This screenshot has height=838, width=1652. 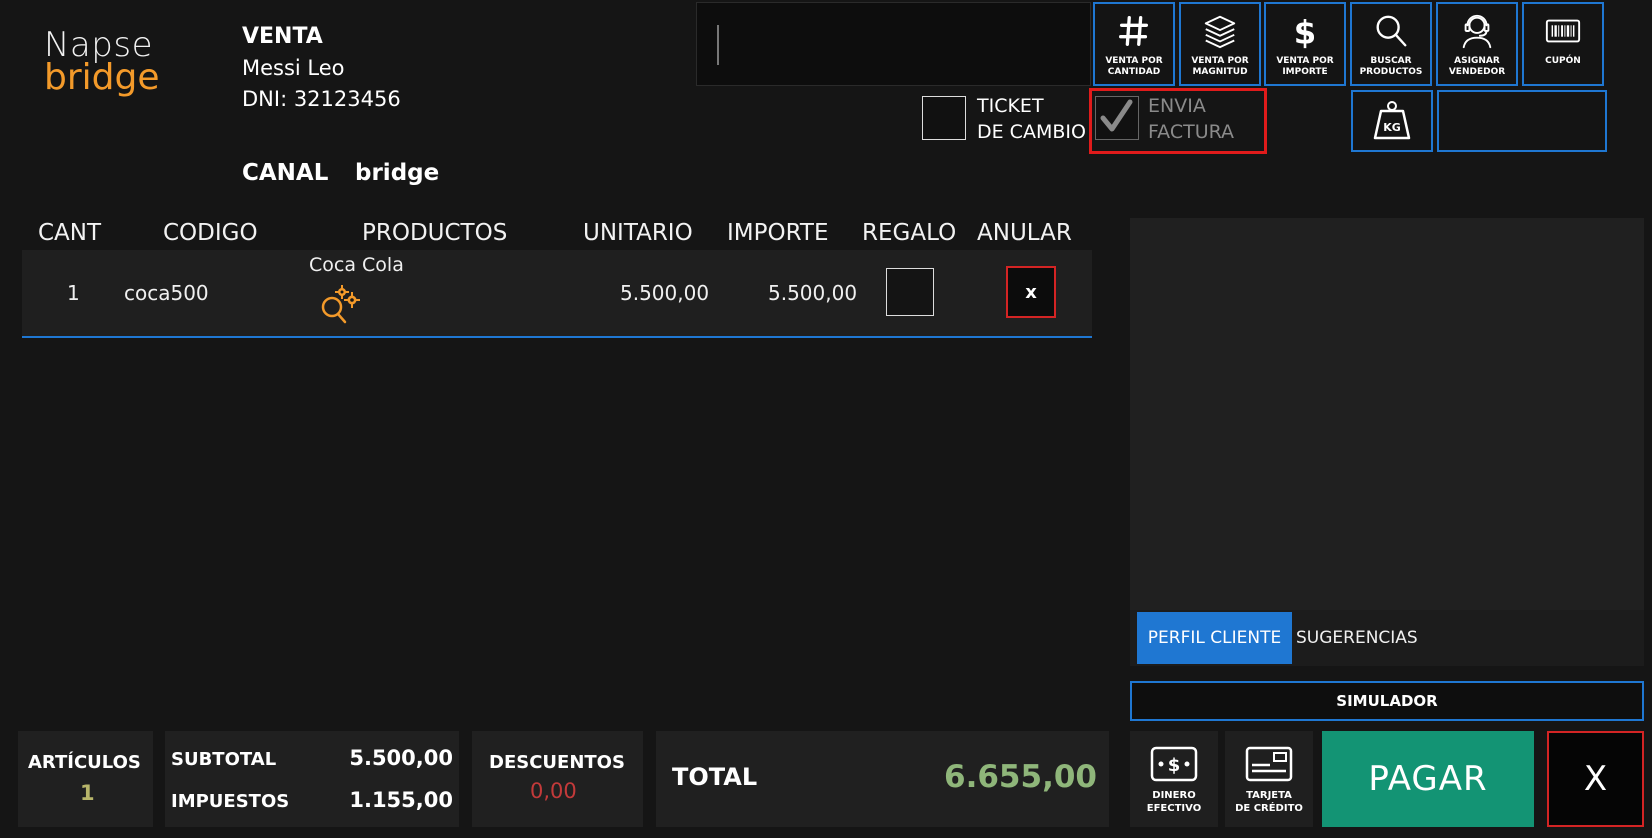 I want to click on toolbar-label: VENTA POR IMPORTE, so click(x=1305, y=66).